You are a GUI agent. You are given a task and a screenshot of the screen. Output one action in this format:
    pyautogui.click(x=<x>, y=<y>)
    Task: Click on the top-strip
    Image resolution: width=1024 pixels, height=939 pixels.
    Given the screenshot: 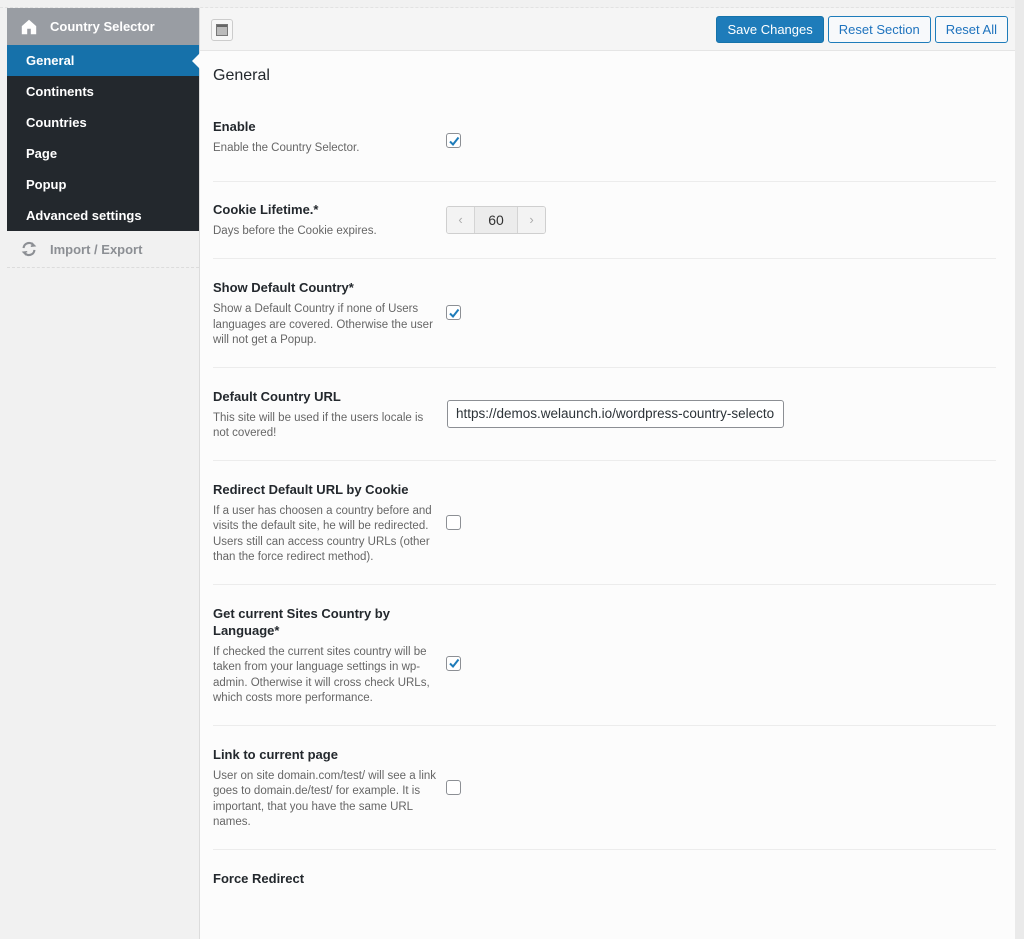 What is the action you would take?
    pyautogui.click(x=512, y=4)
    